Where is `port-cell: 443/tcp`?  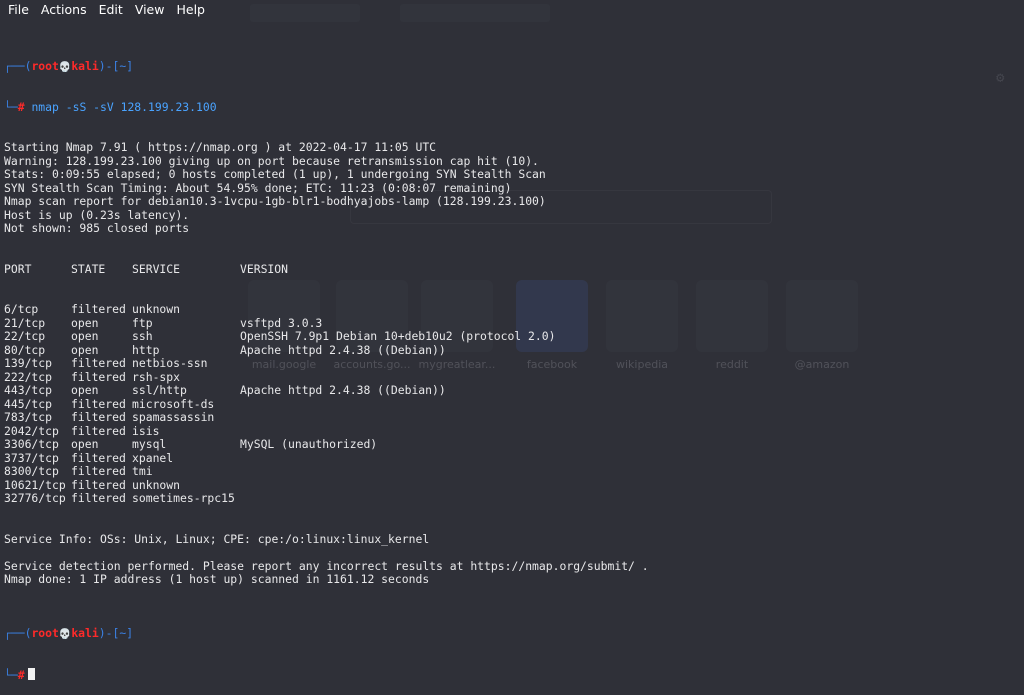
port-cell: 443/tcp is located at coordinates (28, 390).